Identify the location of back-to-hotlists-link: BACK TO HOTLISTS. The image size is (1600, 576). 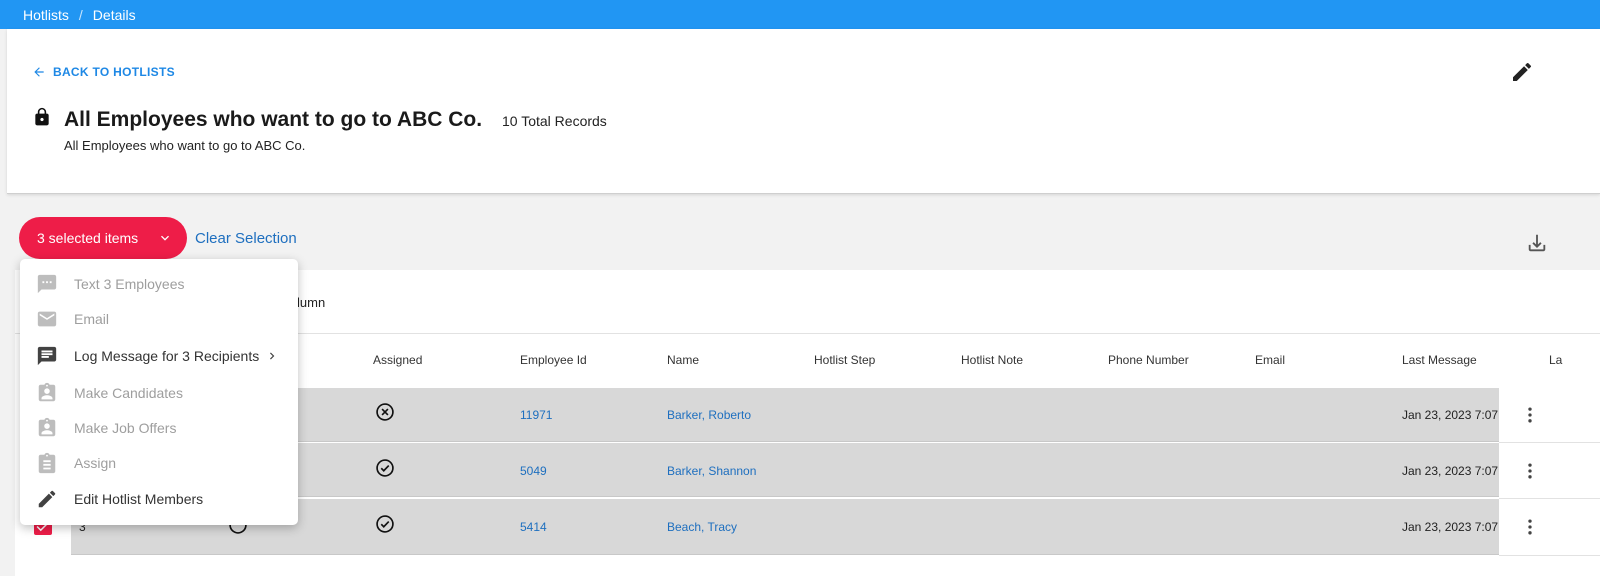
(103, 72).